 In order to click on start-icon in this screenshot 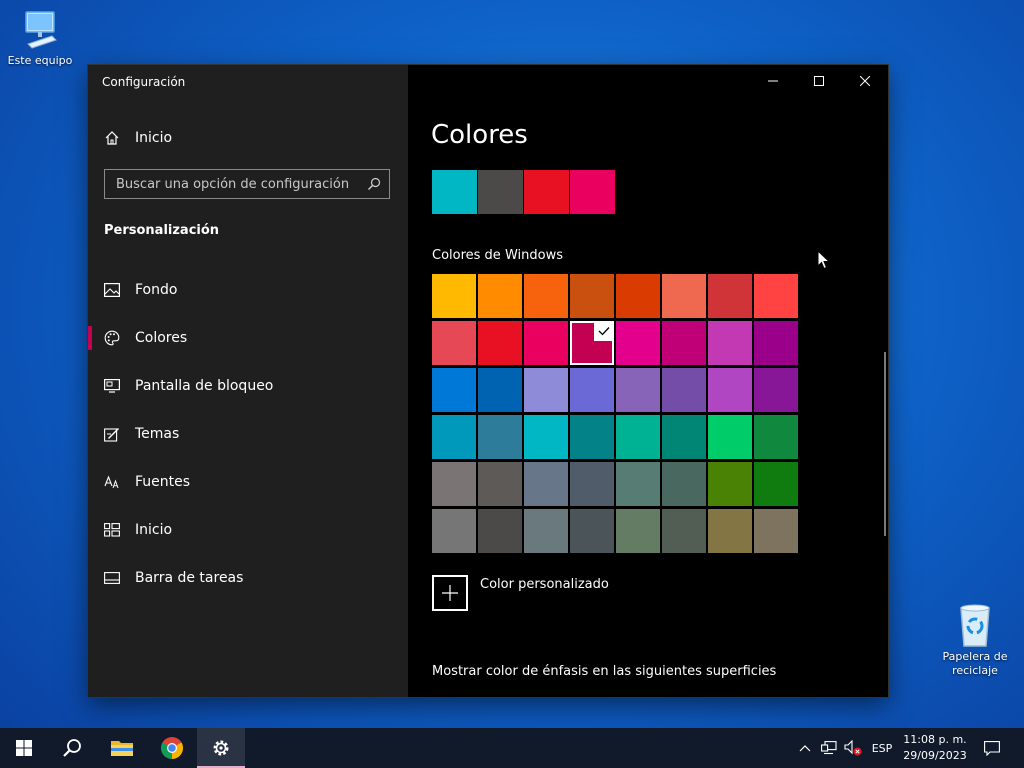, I will do `click(112, 530)`.